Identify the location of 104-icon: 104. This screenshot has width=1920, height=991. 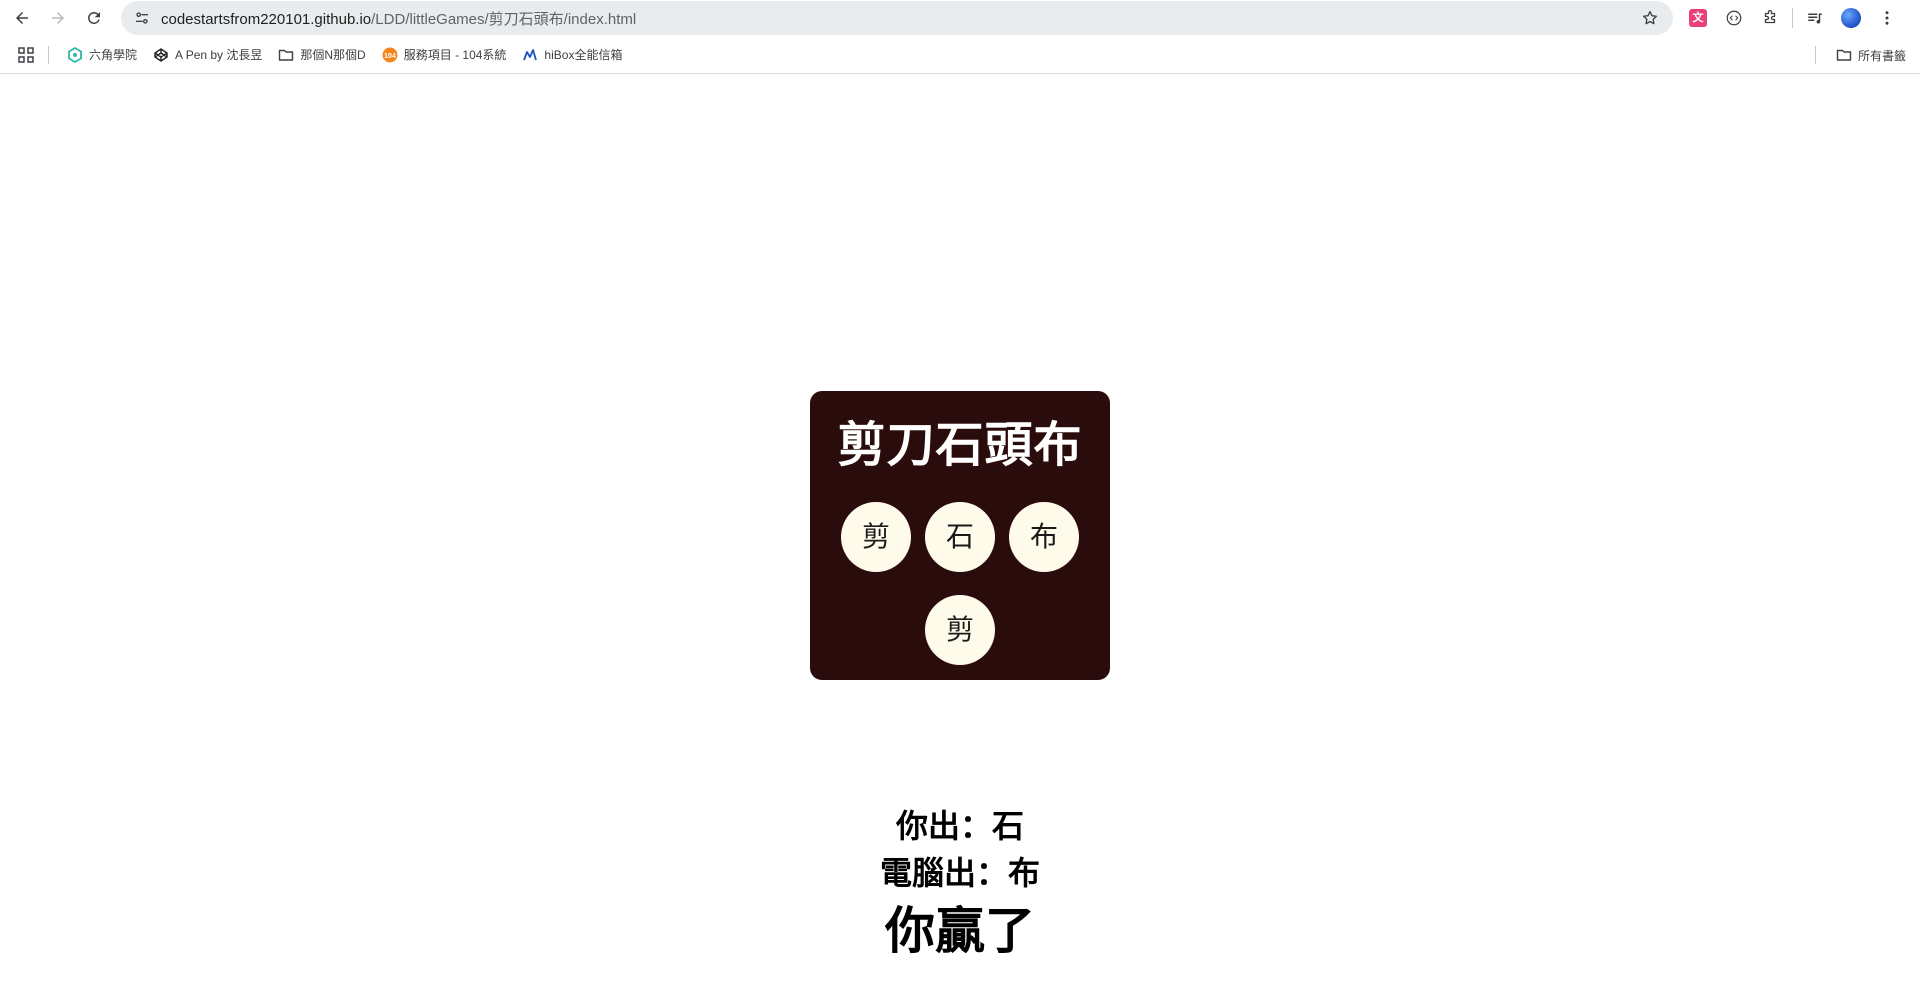
(390, 55).